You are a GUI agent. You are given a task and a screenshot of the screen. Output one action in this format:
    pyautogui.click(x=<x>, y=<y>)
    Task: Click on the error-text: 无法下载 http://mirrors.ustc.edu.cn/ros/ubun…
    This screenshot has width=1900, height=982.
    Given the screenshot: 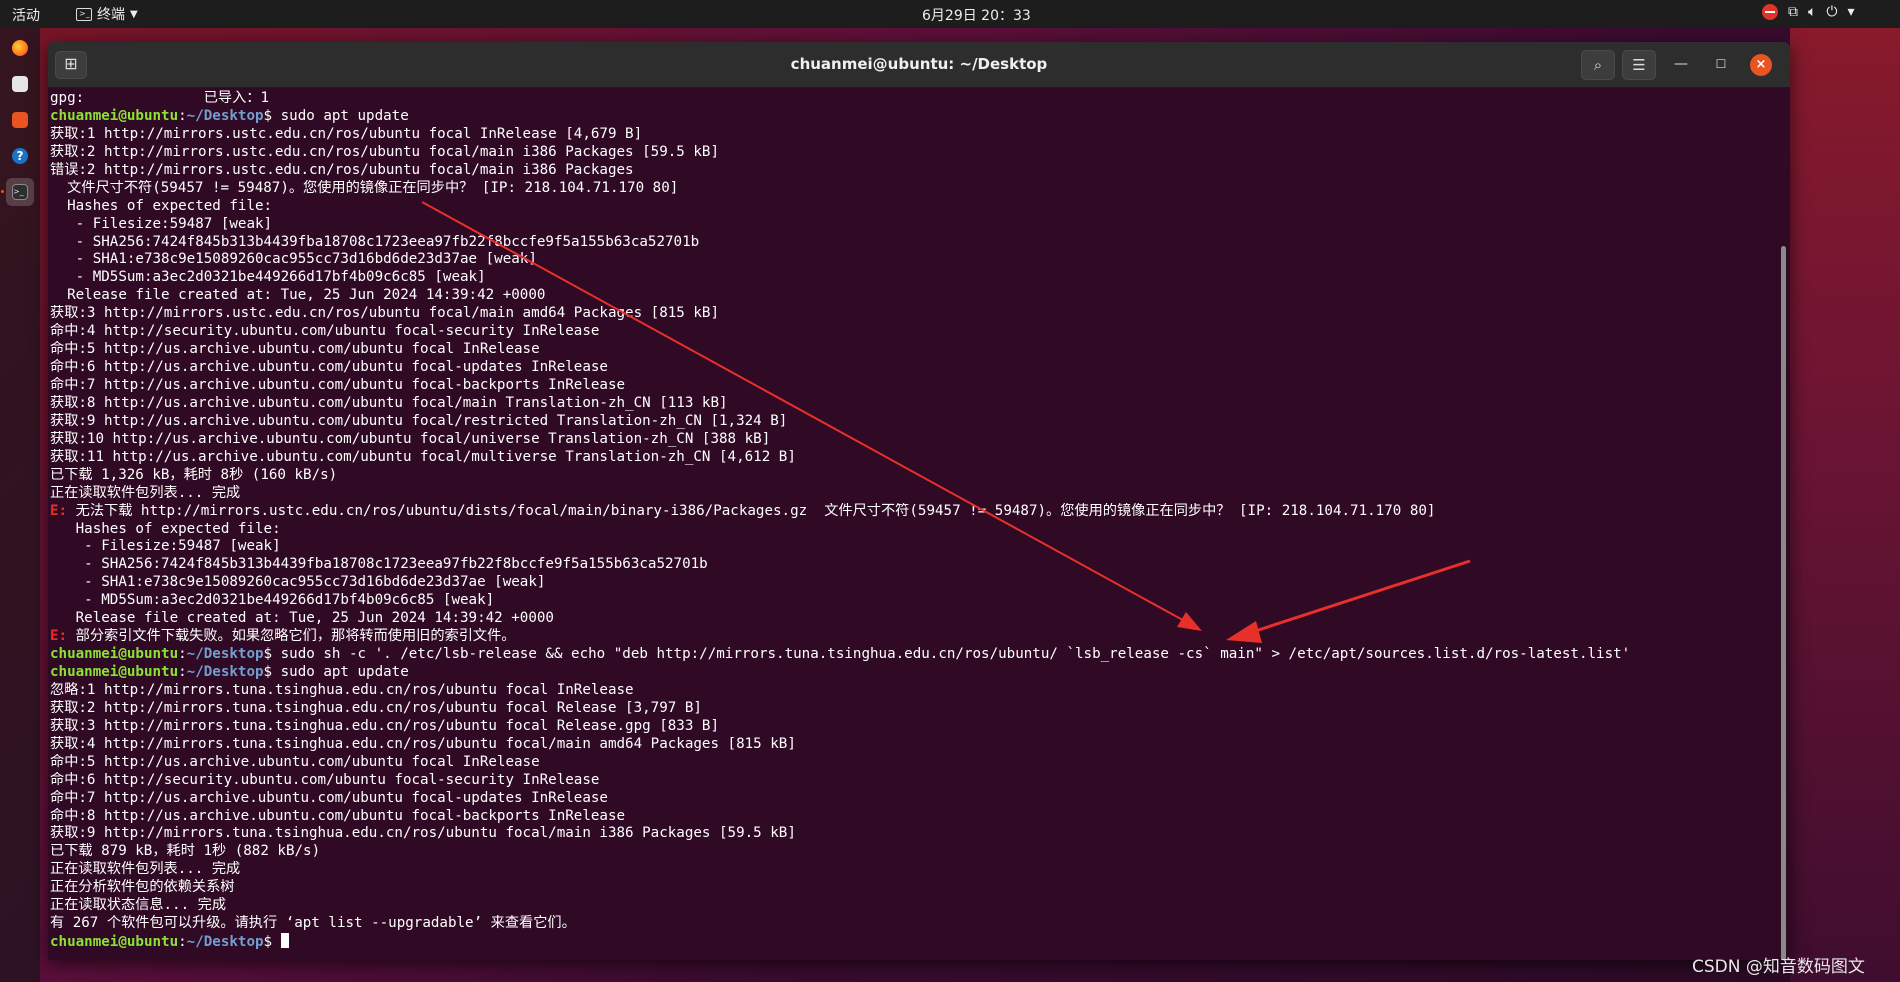 What is the action you would take?
    pyautogui.click(x=755, y=510)
    